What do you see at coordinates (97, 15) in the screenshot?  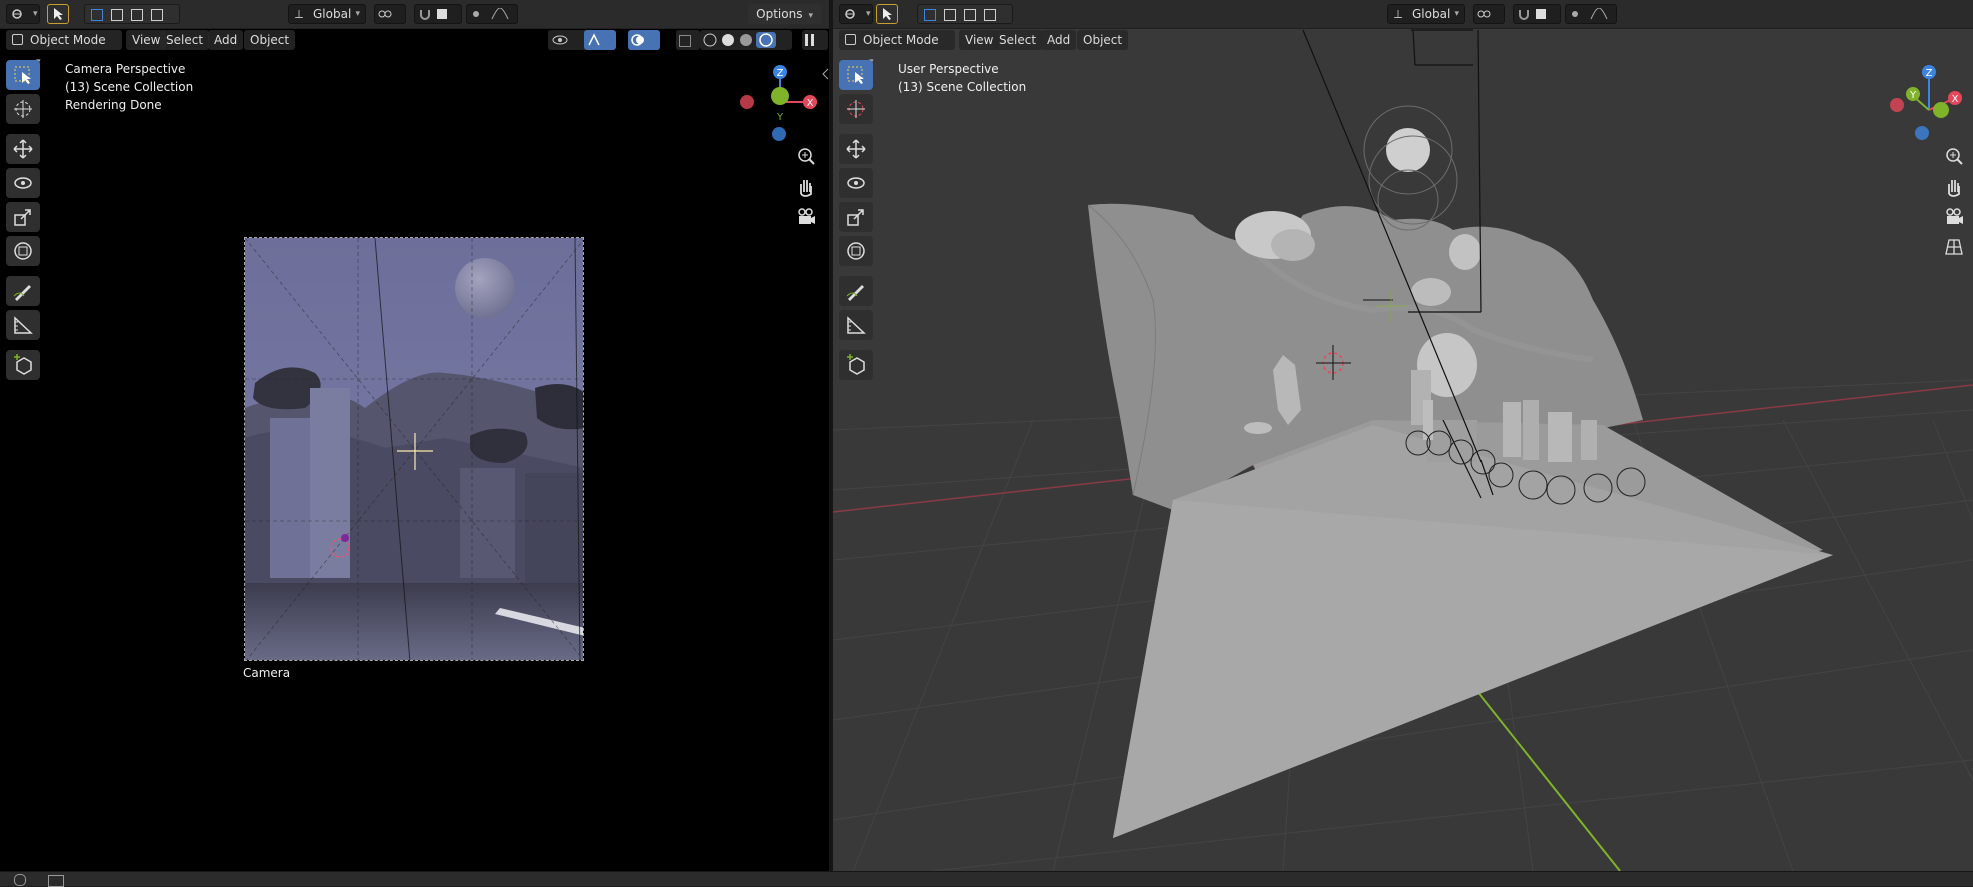 I see `select-new-icon` at bounding box center [97, 15].